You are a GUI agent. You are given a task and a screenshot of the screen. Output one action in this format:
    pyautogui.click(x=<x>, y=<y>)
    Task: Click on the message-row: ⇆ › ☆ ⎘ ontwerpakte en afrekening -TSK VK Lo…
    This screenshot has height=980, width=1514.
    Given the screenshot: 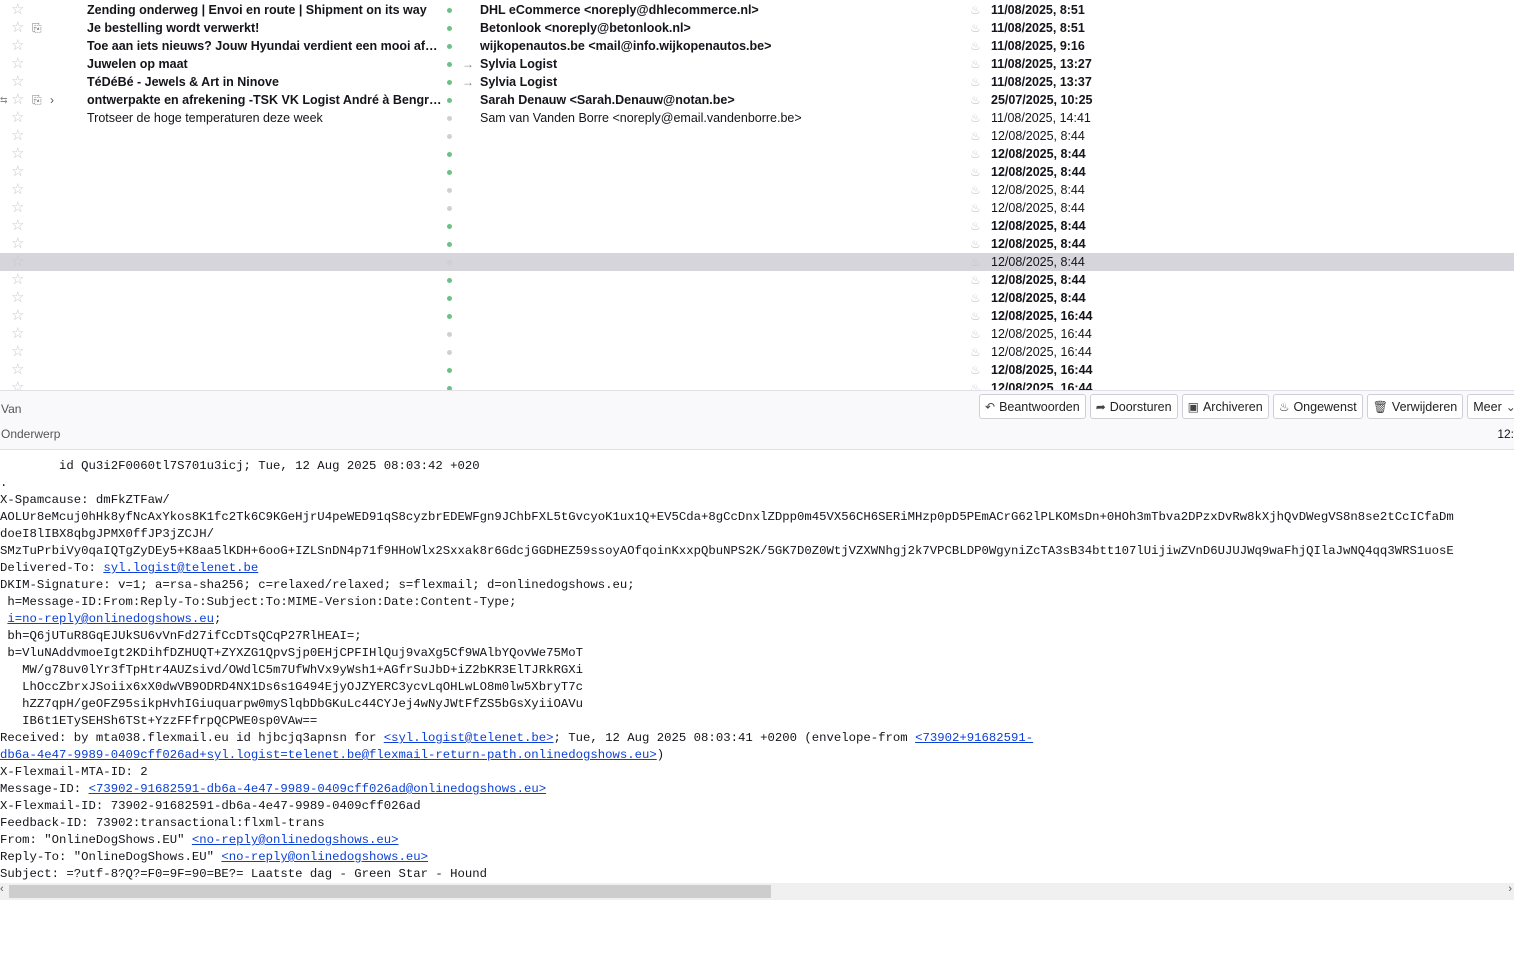 What is the action you would take?
    pyautogui.click(x=757, y=100)
    